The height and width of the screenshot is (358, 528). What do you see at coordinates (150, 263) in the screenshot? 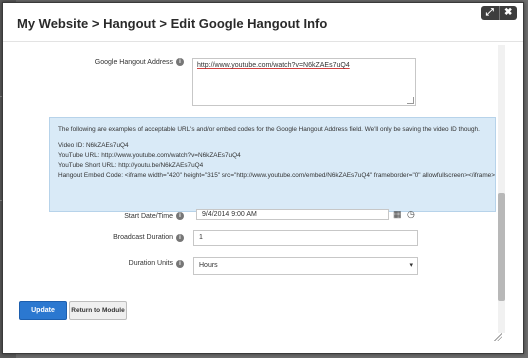
I see `units-label: Duration Units` at bounding box center [150, 263].